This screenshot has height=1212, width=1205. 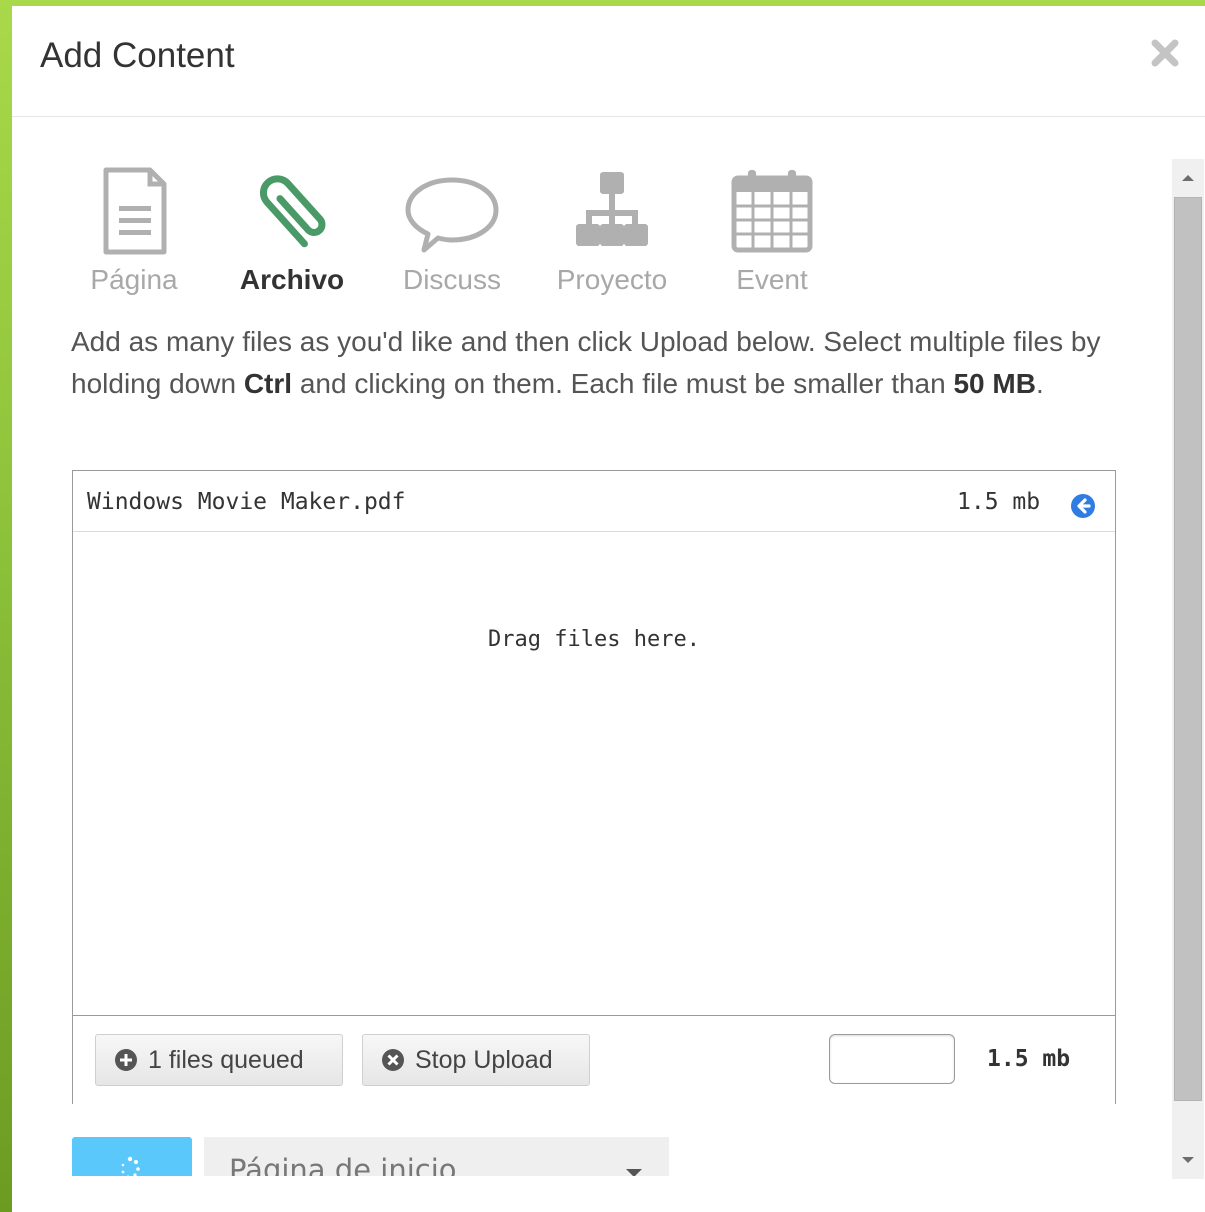 I want to click on uploader-footer: 1 files queued Stop Upload 1.5 mb, so click(x=594, y=1059).